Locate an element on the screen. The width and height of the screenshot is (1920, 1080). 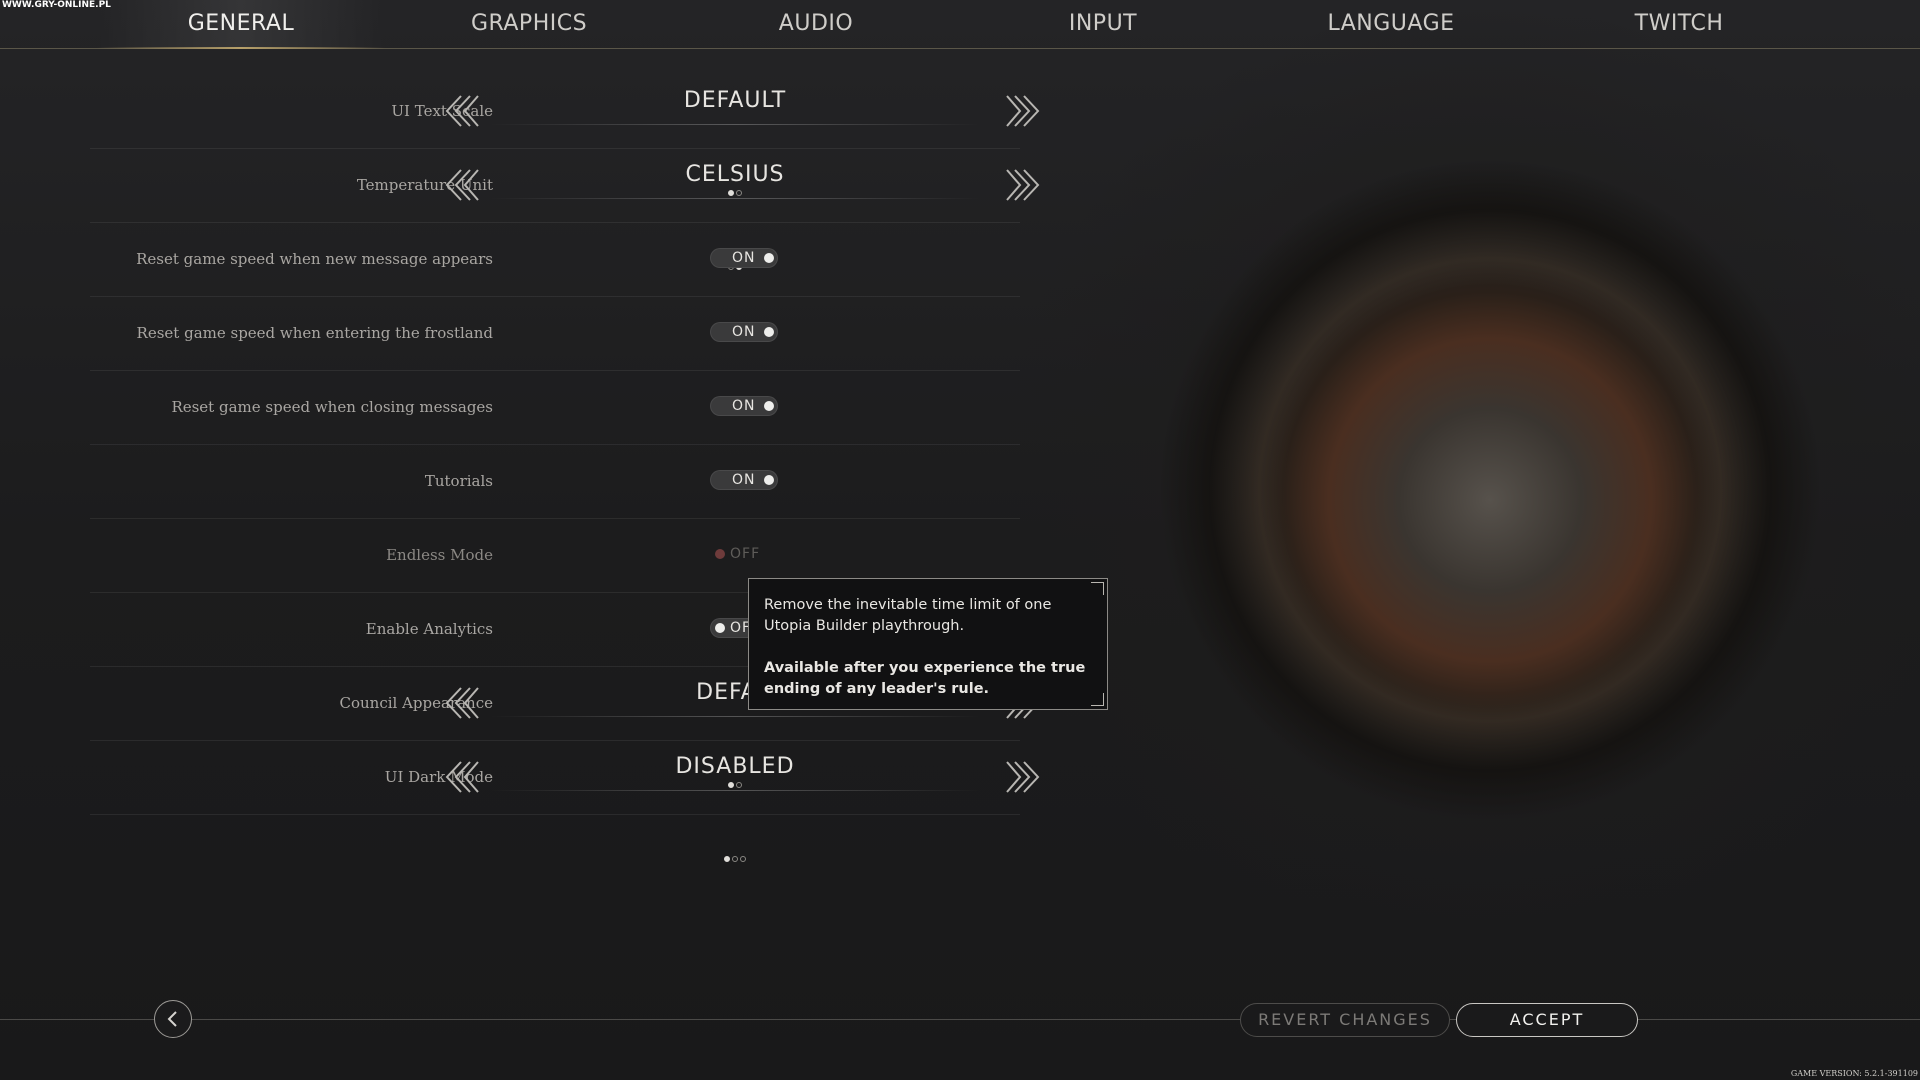
toggle-state: OFF is located at coordinates (745, 554).